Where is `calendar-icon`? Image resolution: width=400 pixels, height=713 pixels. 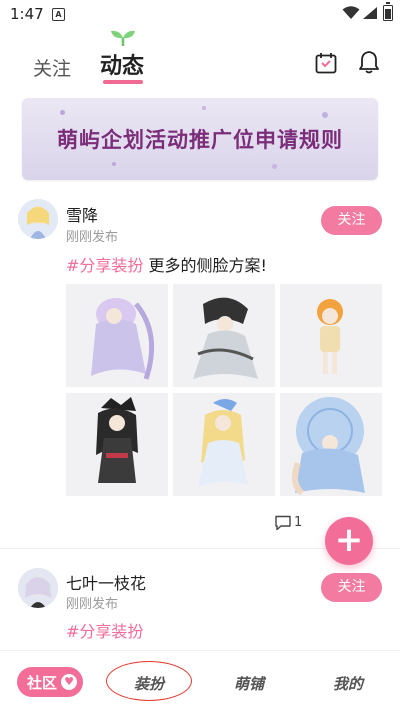
calendar-icon is located at coordinates (326, 63).